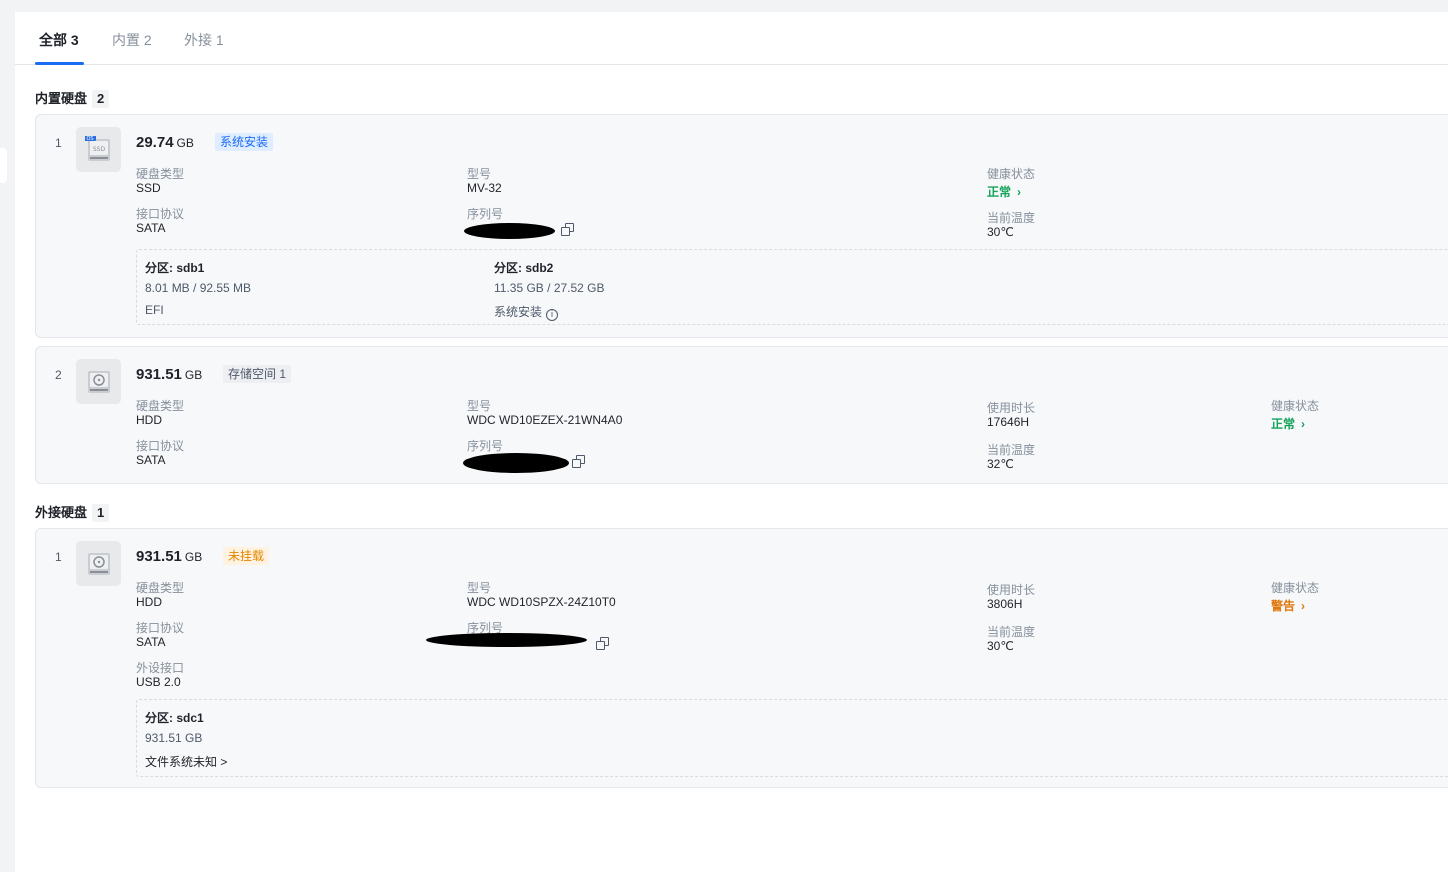  Describe the element at coordinates (58, 375) in the screenshot. I see `disk-index: 2` at that location.